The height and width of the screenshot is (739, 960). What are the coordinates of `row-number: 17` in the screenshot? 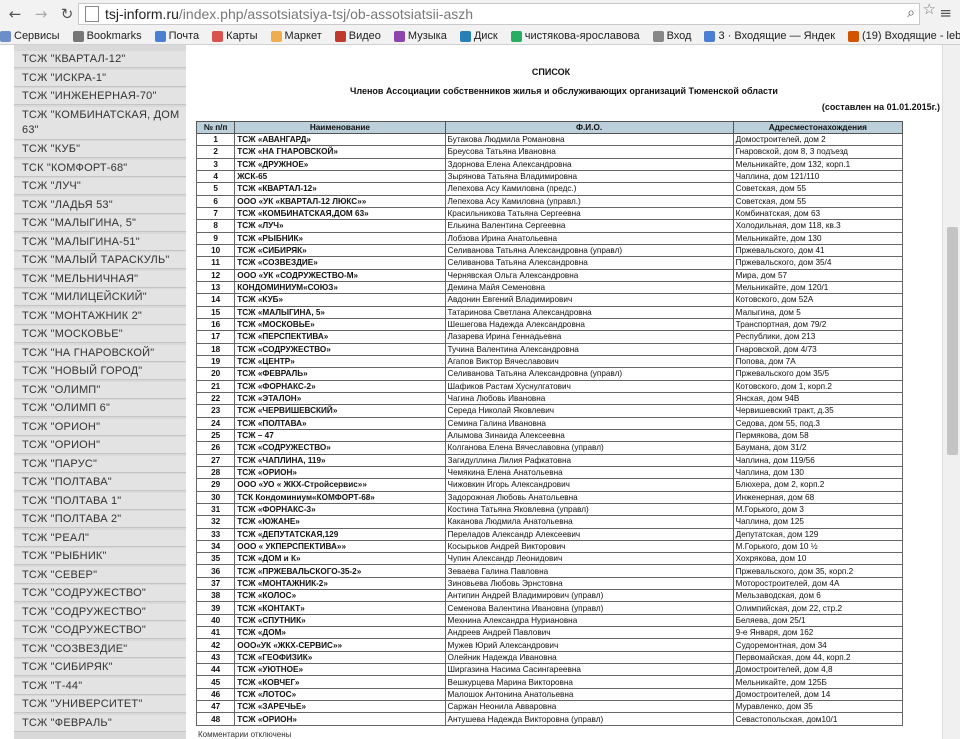 It's located at (215, 337).